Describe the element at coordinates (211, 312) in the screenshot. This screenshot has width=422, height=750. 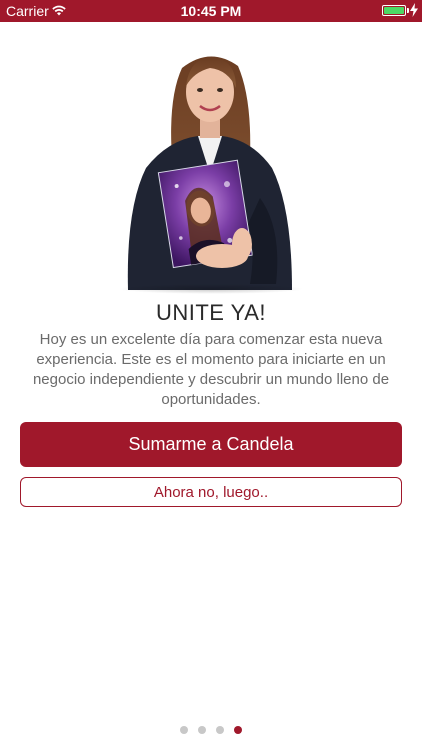
I see `page-title: UNITE YA!` at that location.